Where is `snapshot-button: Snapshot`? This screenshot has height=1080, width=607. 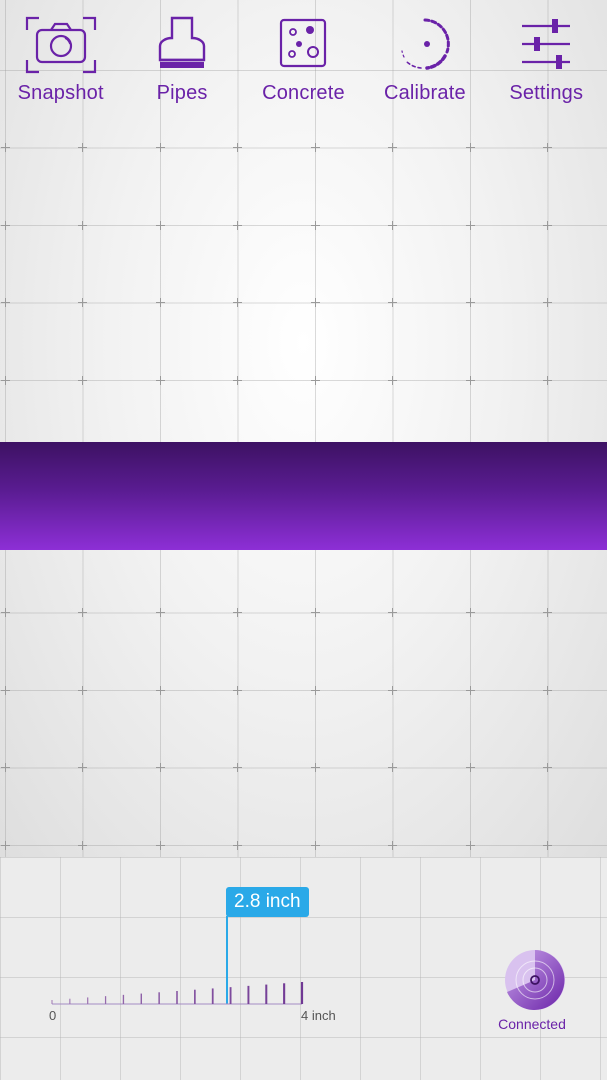 snapshot-button: Snapshot is located at coordinates (61, 57).